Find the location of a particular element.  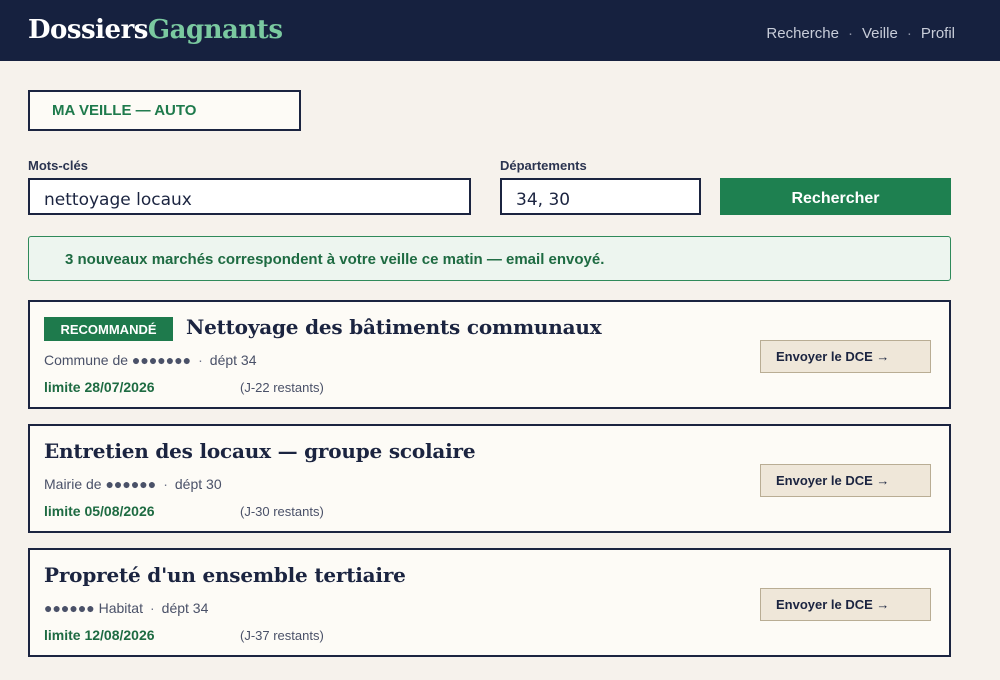

result-title: Propreté d'un ensemble tertiaire is located at coordinates (225, 575).